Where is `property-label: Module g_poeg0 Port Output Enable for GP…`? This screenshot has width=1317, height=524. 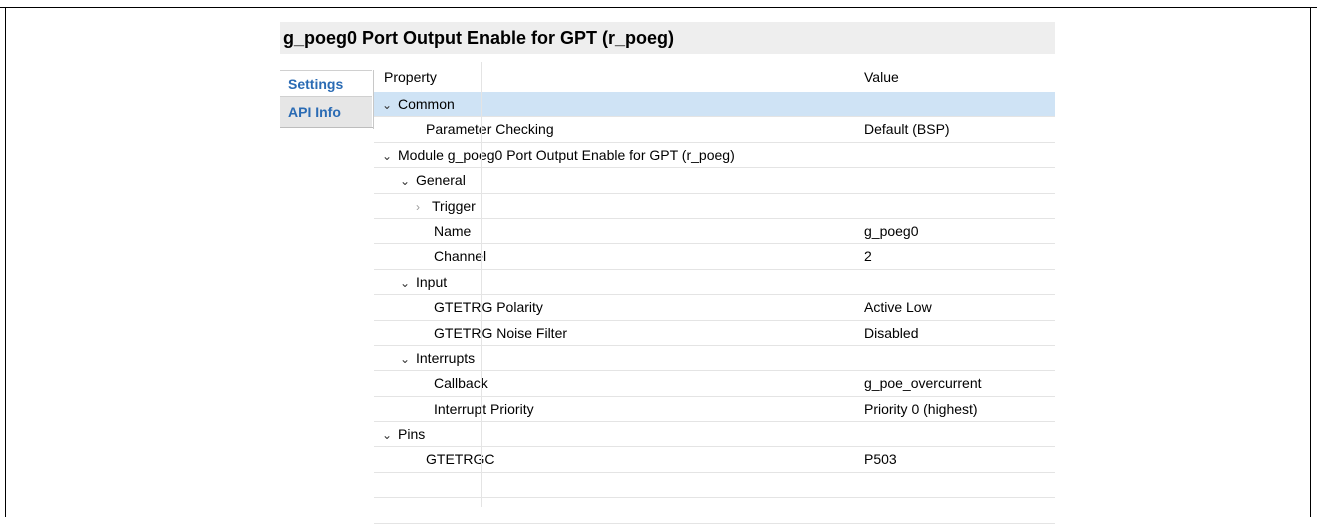 property-label: Module g_poeg0 Port Output Enable for GP… is located at coordinates (566, 154).